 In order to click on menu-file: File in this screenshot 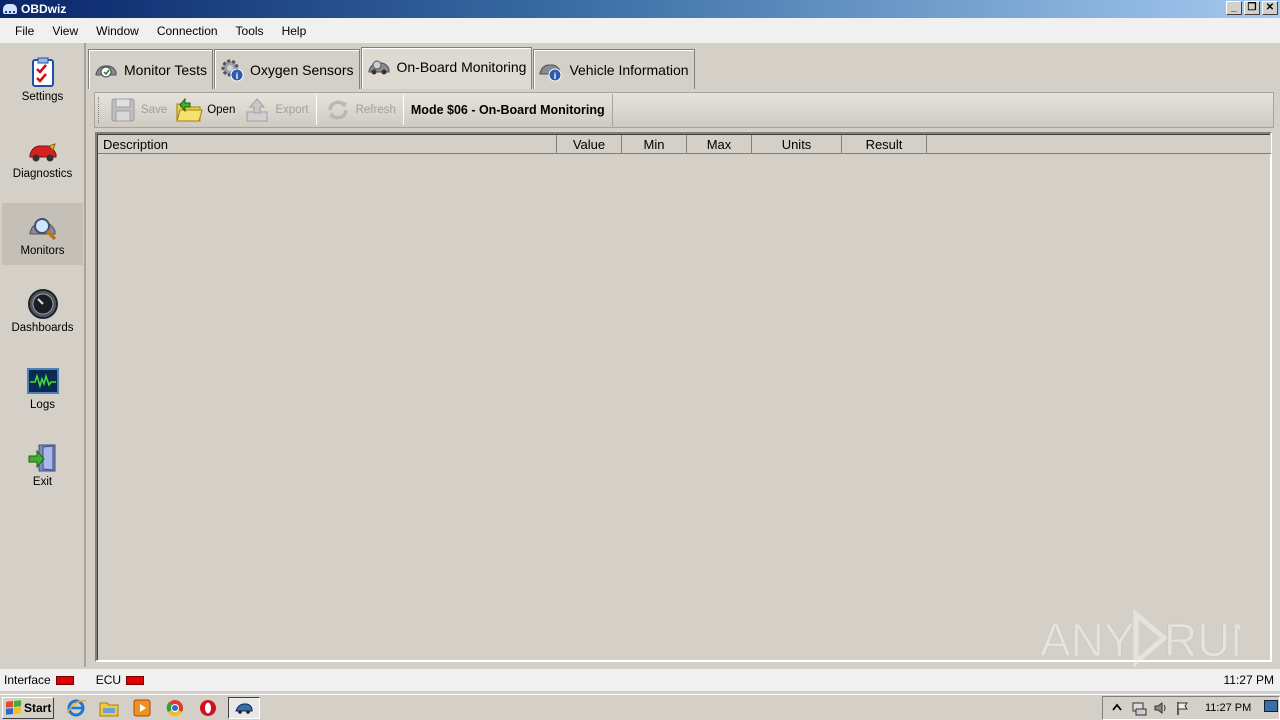, I will do `click(24, 31)`.